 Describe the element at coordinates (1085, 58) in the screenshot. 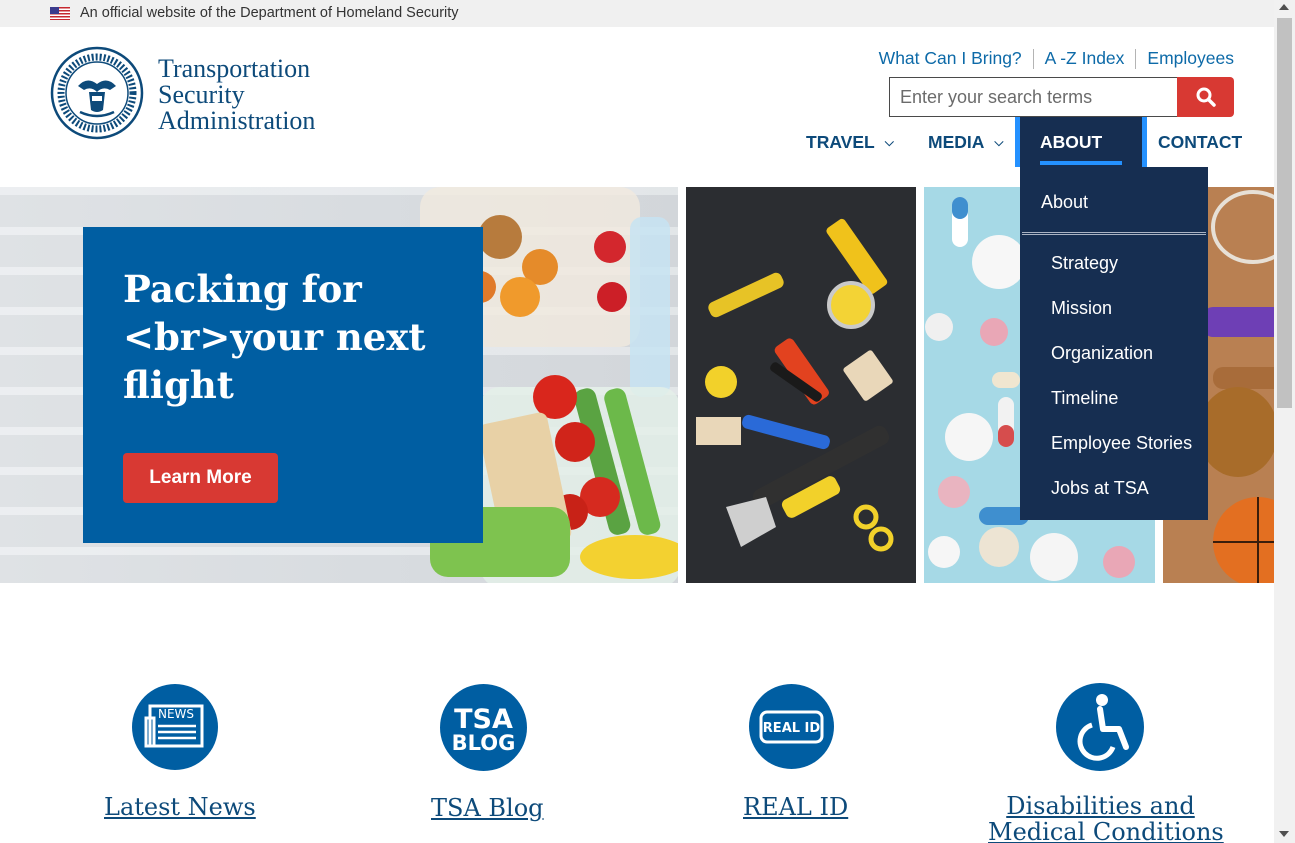

I see `az-index-link: A -Z Index` at that location.